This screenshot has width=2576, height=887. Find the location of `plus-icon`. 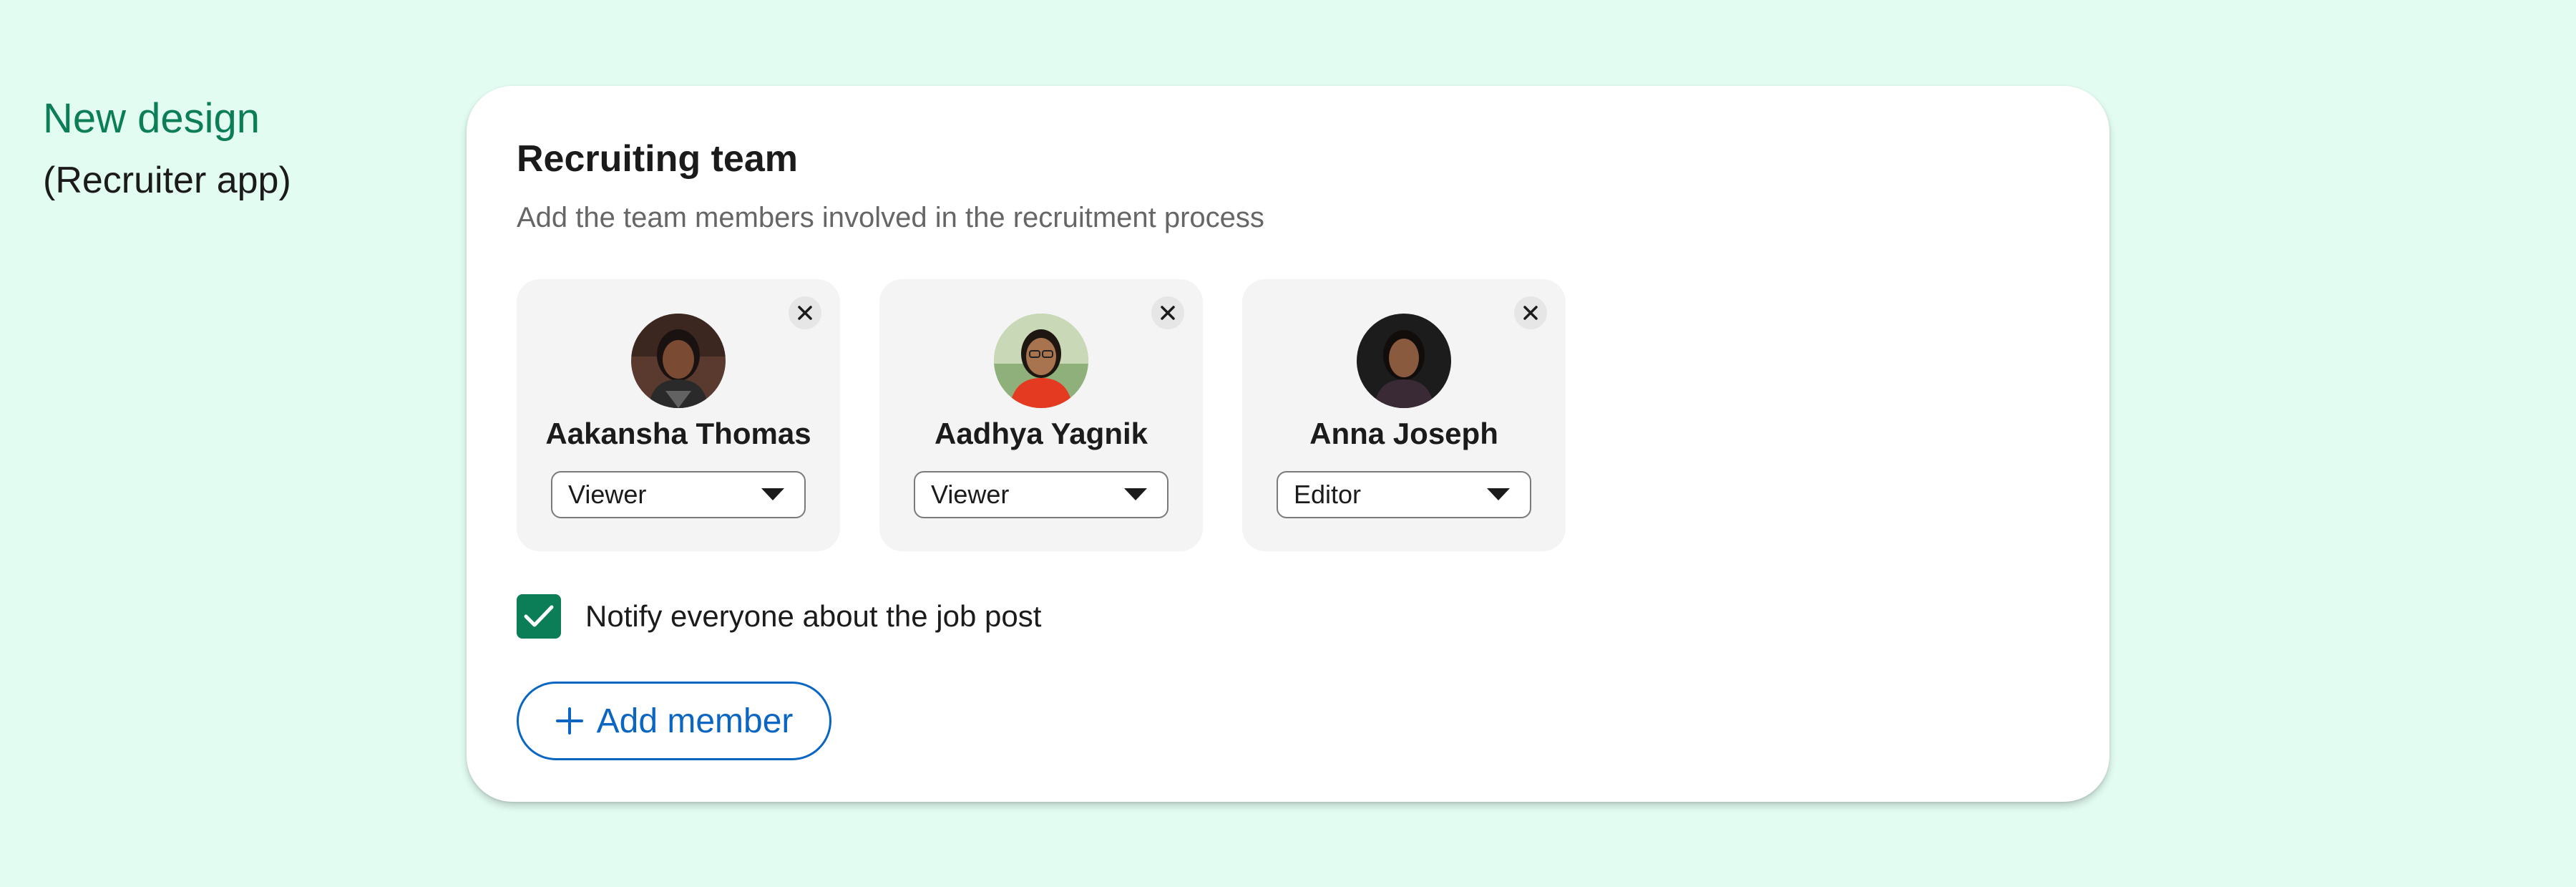

plus-icon is located at coordinates (569, 721).